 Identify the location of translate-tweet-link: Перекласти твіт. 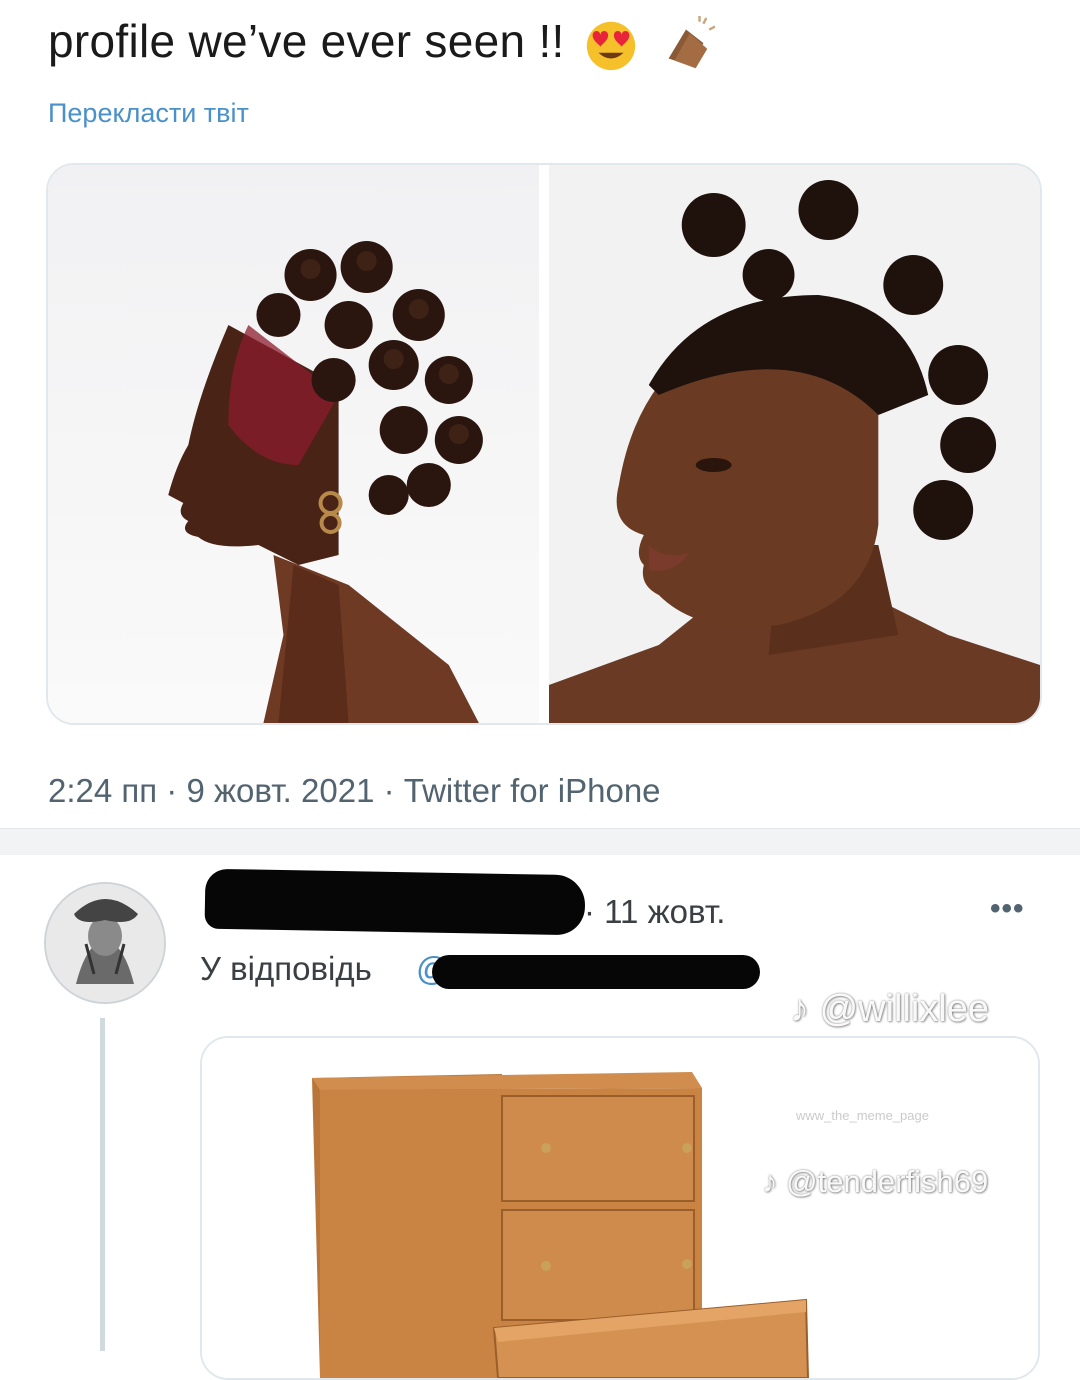
(148, 113).